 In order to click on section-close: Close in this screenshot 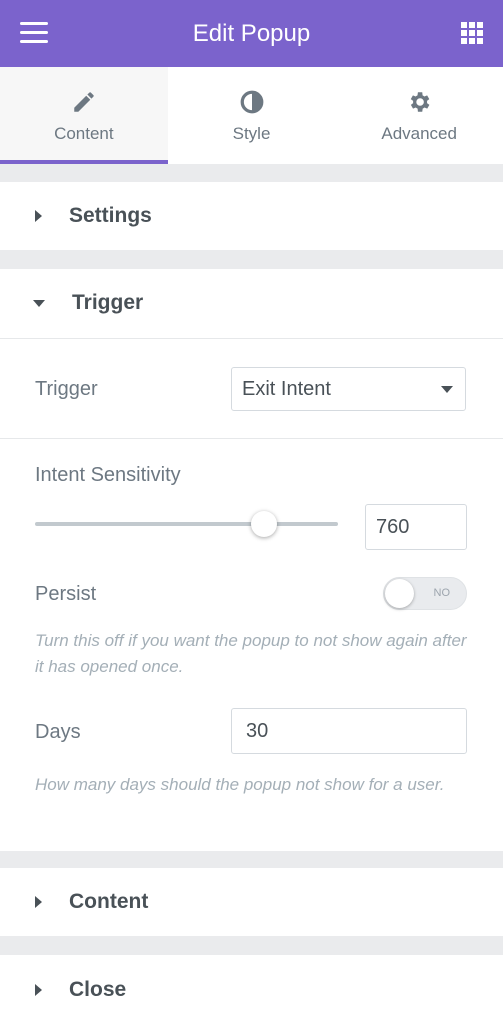, I will do `click(251, 989)`.